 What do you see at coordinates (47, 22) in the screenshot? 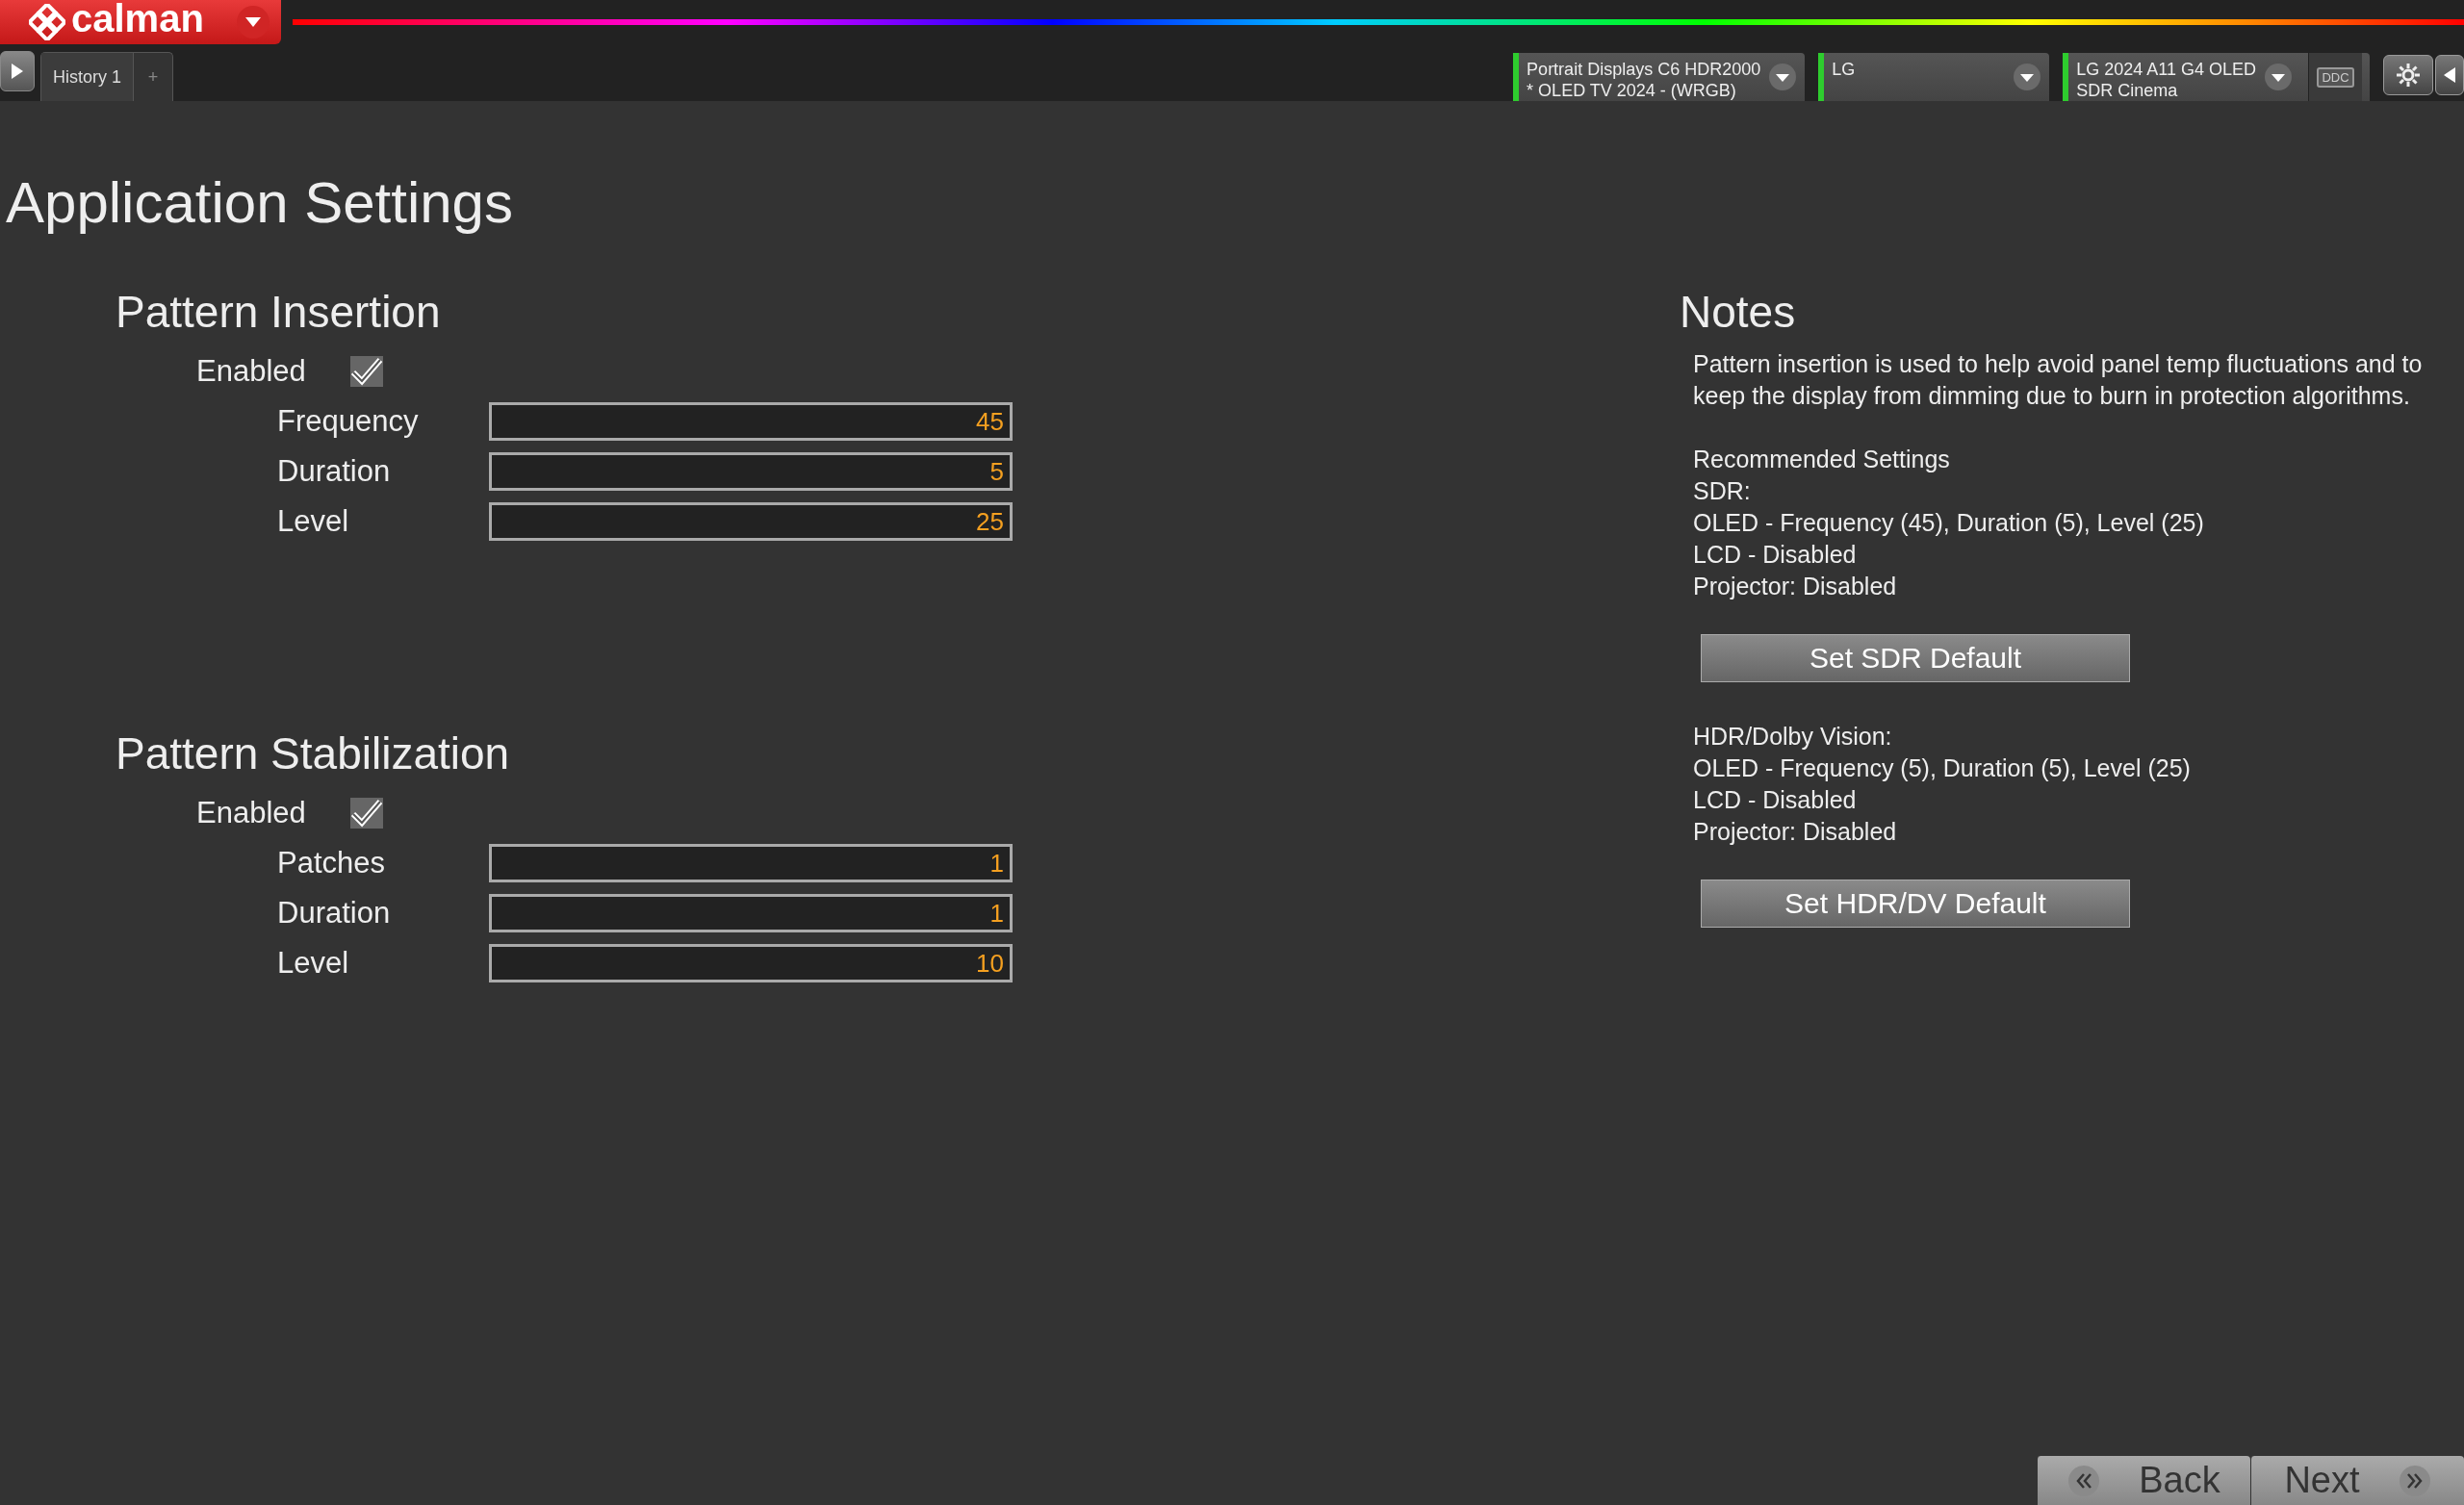
I see `diamond-logo-icon` at bounding box center [47, 22].